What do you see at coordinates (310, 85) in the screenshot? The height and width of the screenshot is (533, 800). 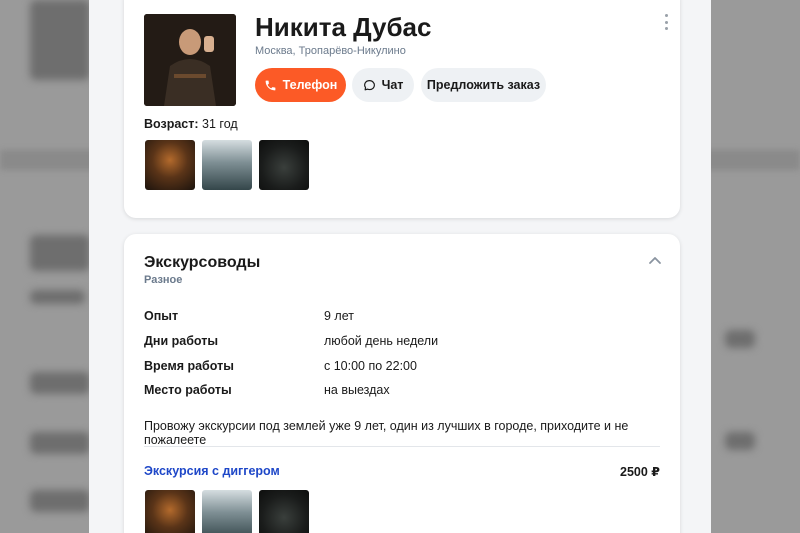 I see `phone-button-label: Телефон` at bounding box center [310, 85].